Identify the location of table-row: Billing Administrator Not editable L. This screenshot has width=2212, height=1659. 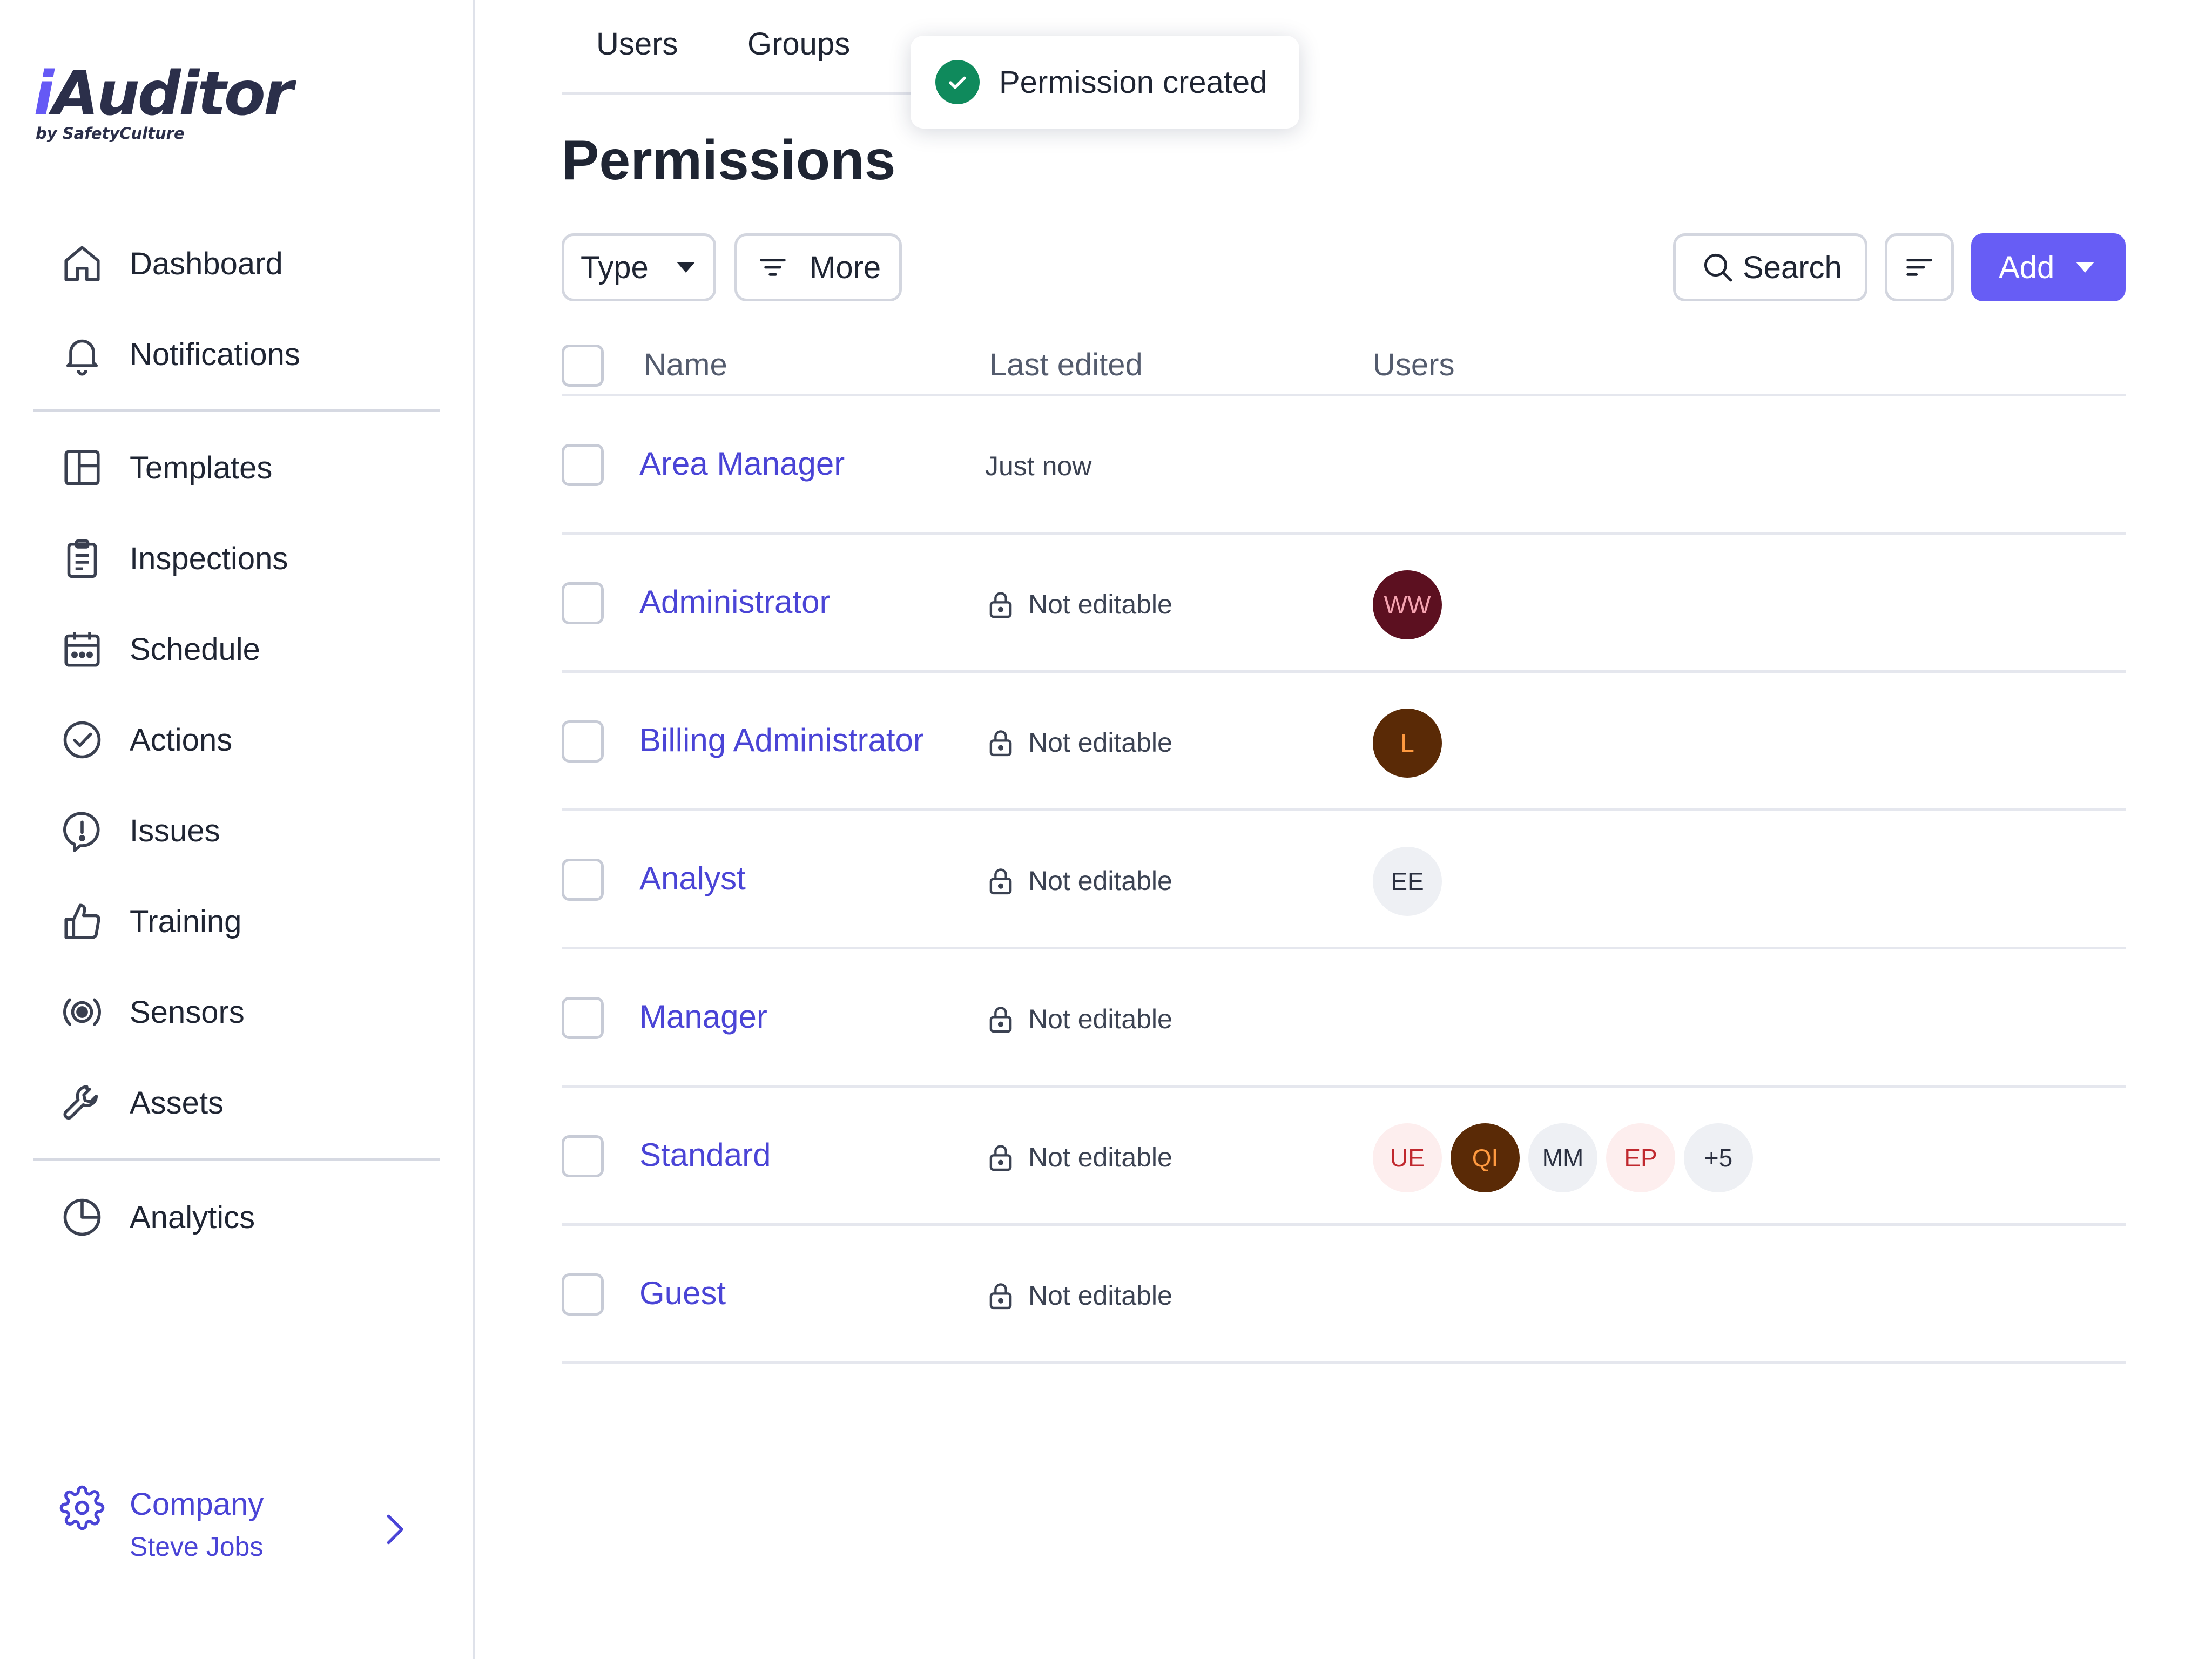
(1344, 742).